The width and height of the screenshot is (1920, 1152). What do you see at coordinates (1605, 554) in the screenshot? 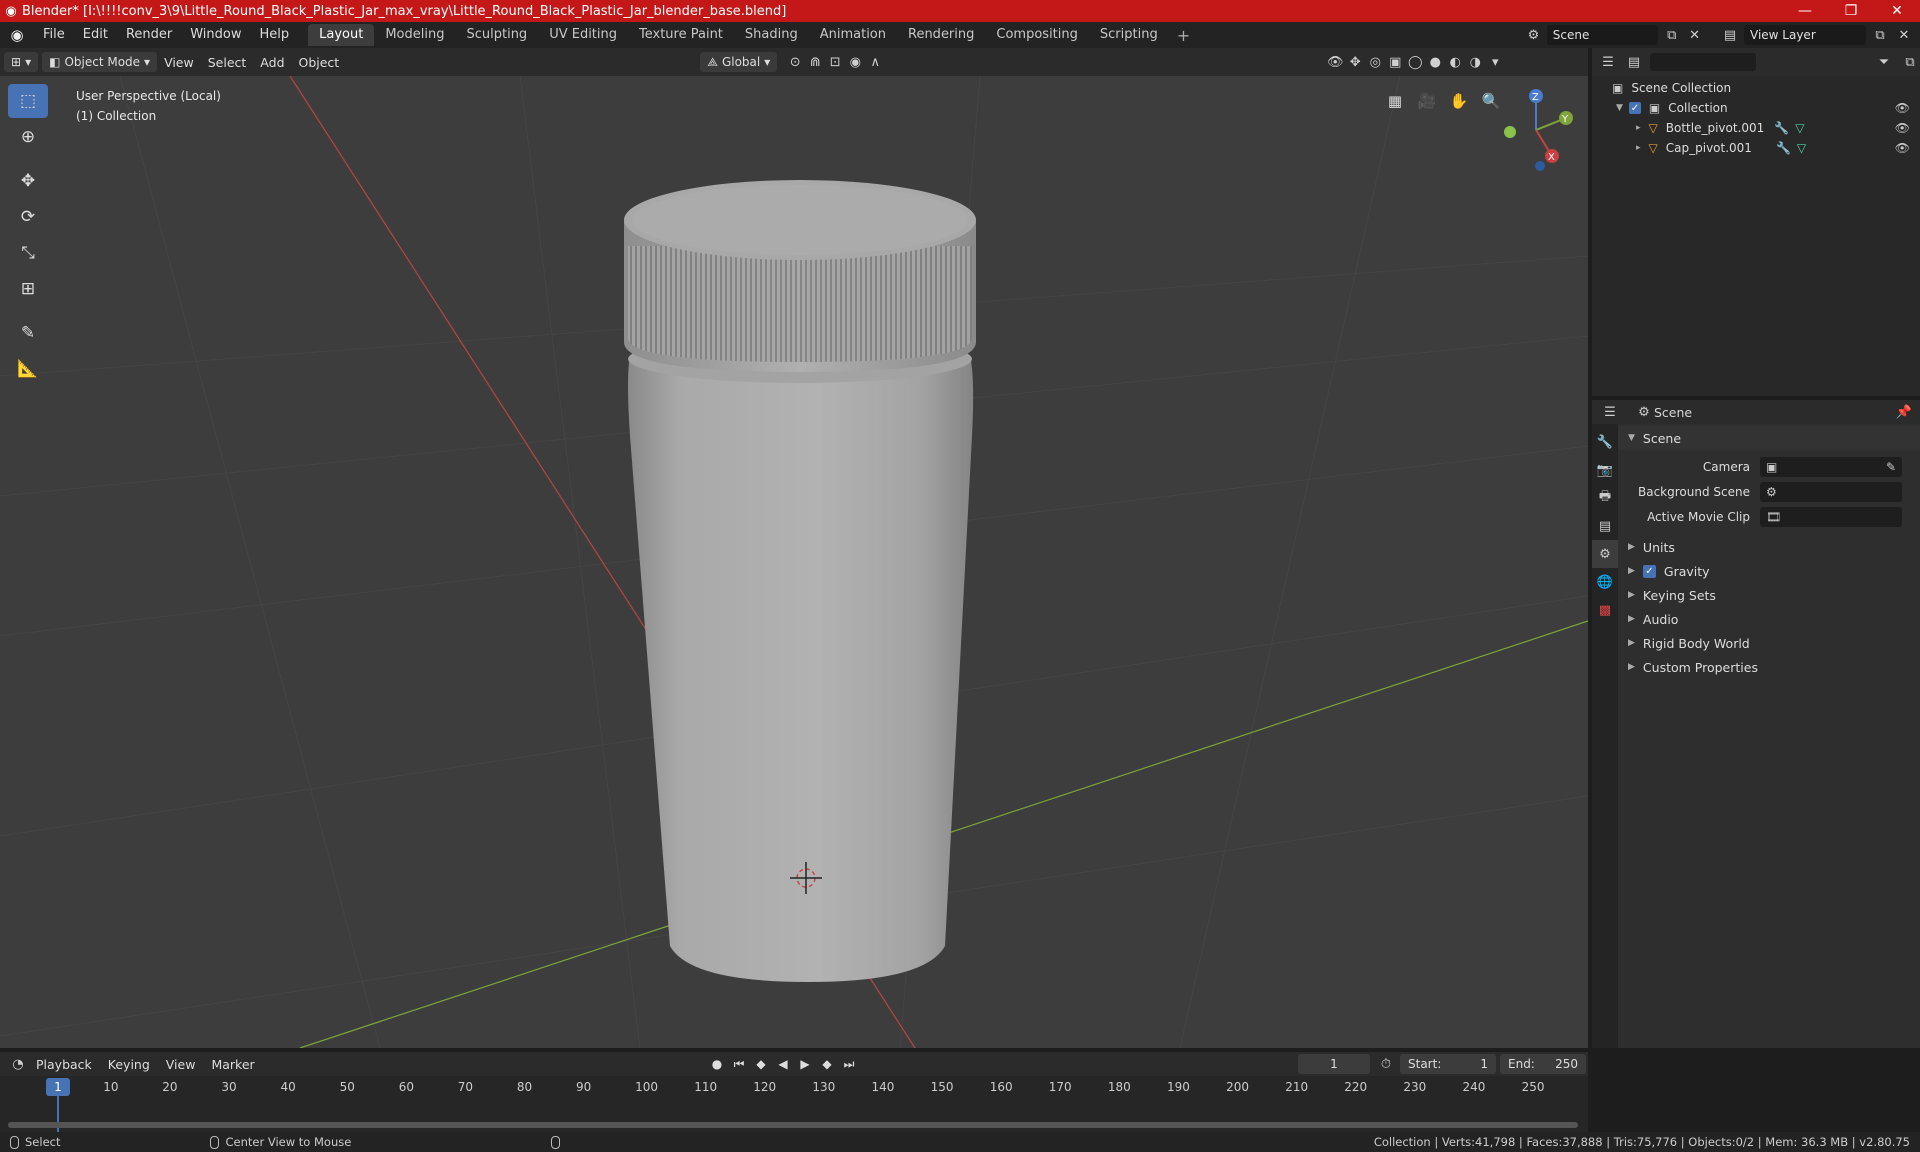
I see `tab-scene: ⚙` at bounding box center [1605, 554].